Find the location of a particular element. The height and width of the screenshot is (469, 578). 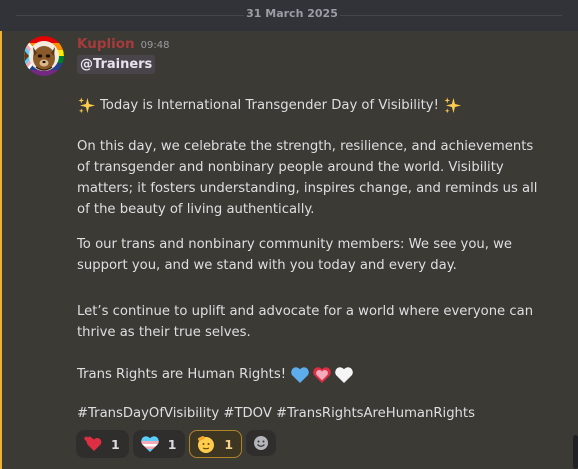

role-mention: @Trainers is located at coordinates (116, 64).